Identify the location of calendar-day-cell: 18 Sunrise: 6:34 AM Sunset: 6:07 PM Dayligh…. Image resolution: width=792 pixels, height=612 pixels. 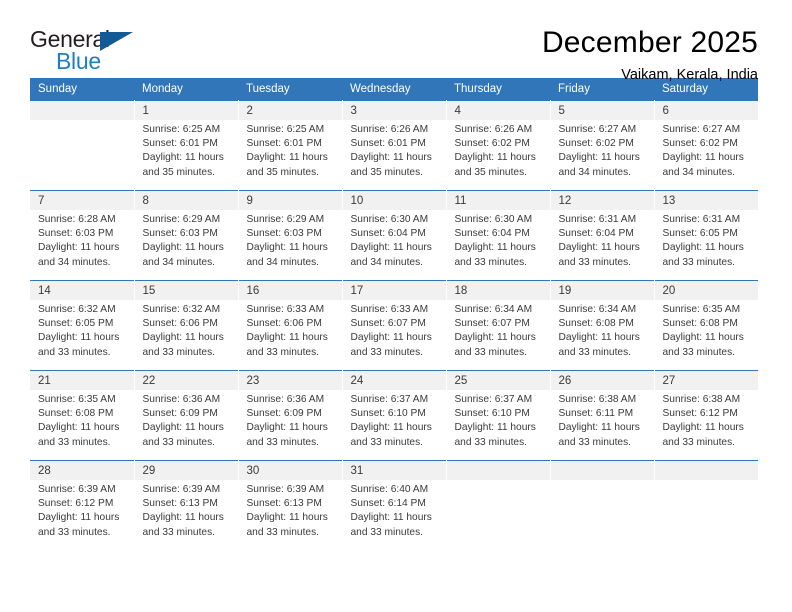
(498, 325).